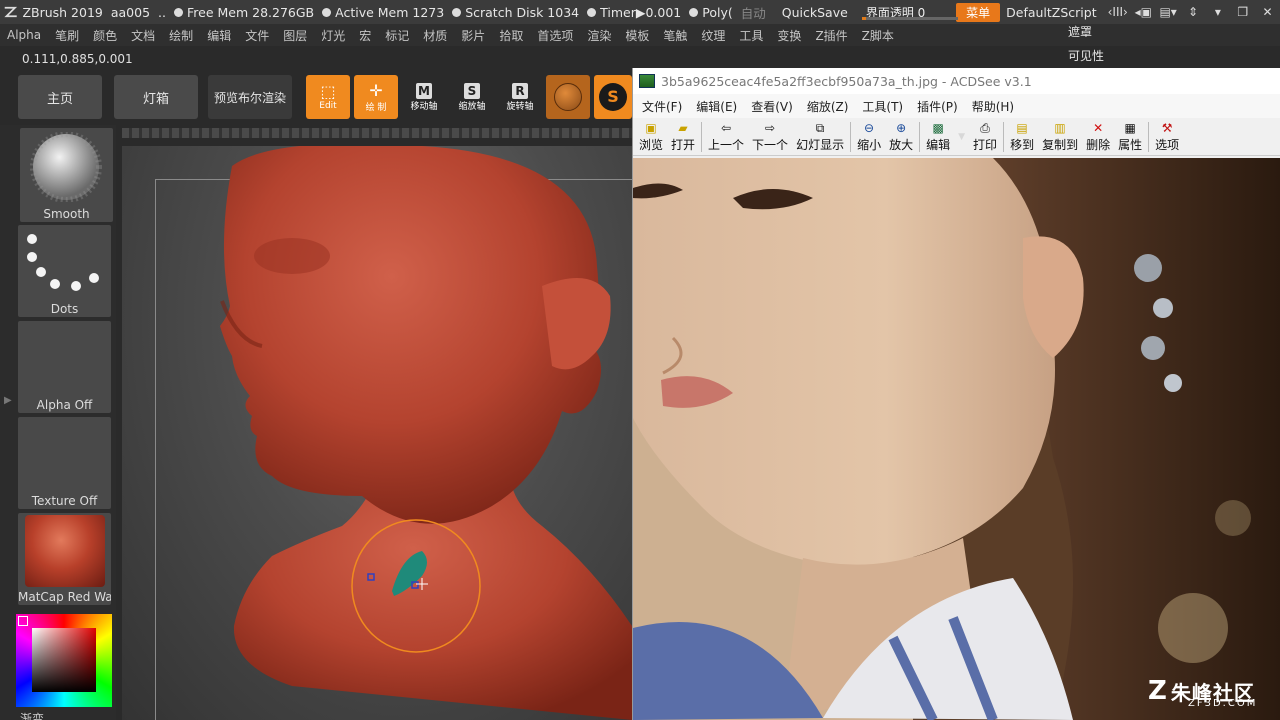  Describe the element at coordinates (555, 35) in the screenshot. I see `menu-preferences: 首选项` at that location.